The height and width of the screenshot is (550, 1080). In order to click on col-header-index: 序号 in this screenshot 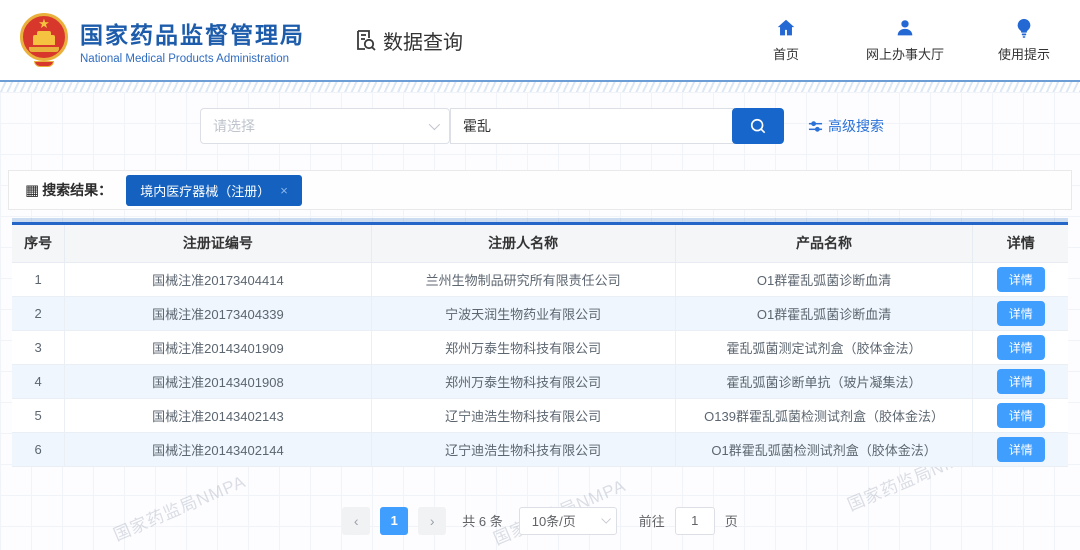, I will do `click(39, 244)`.